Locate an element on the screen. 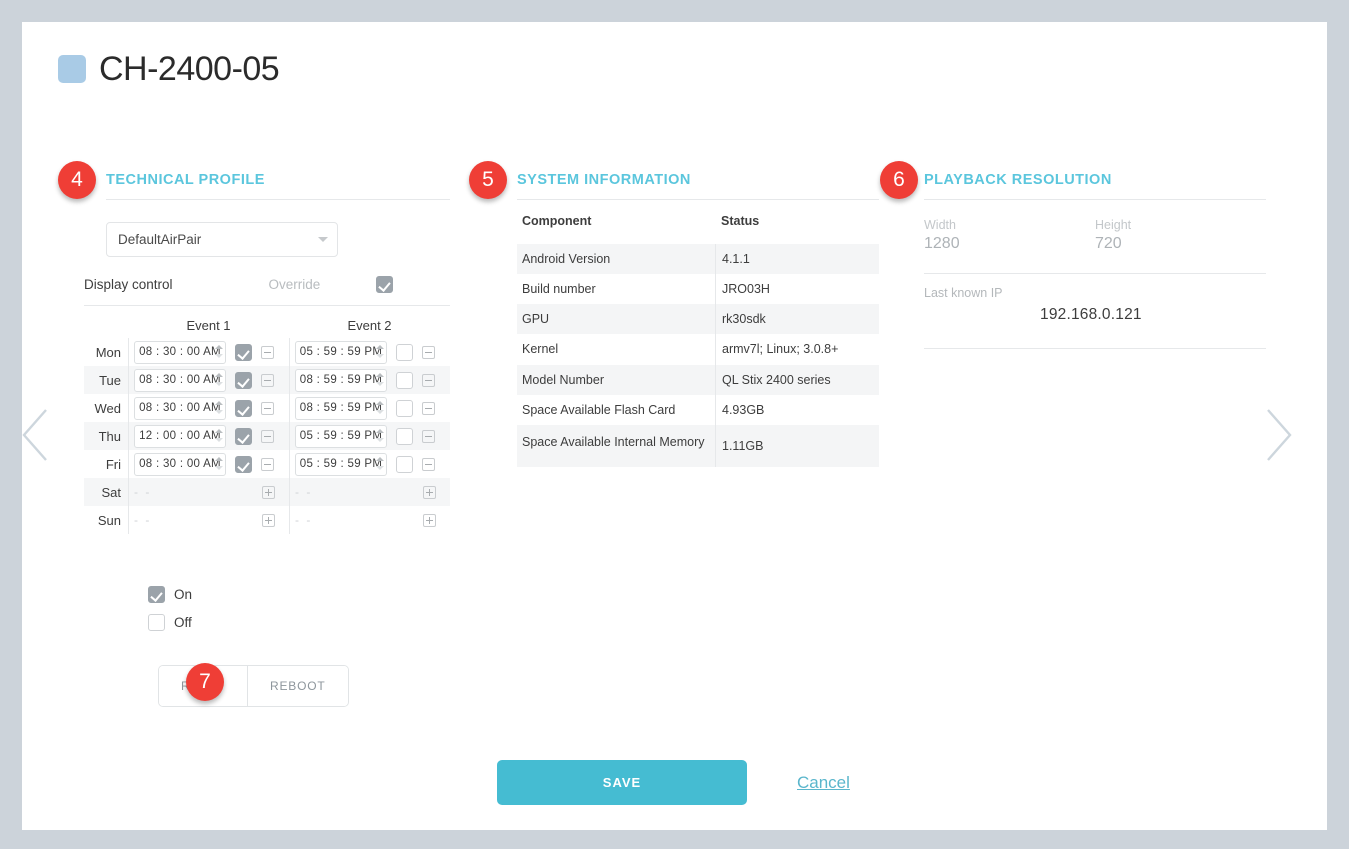 This screenshot has height=849, width=1349. power-on-checkbox is located at coordinates (156, 594).